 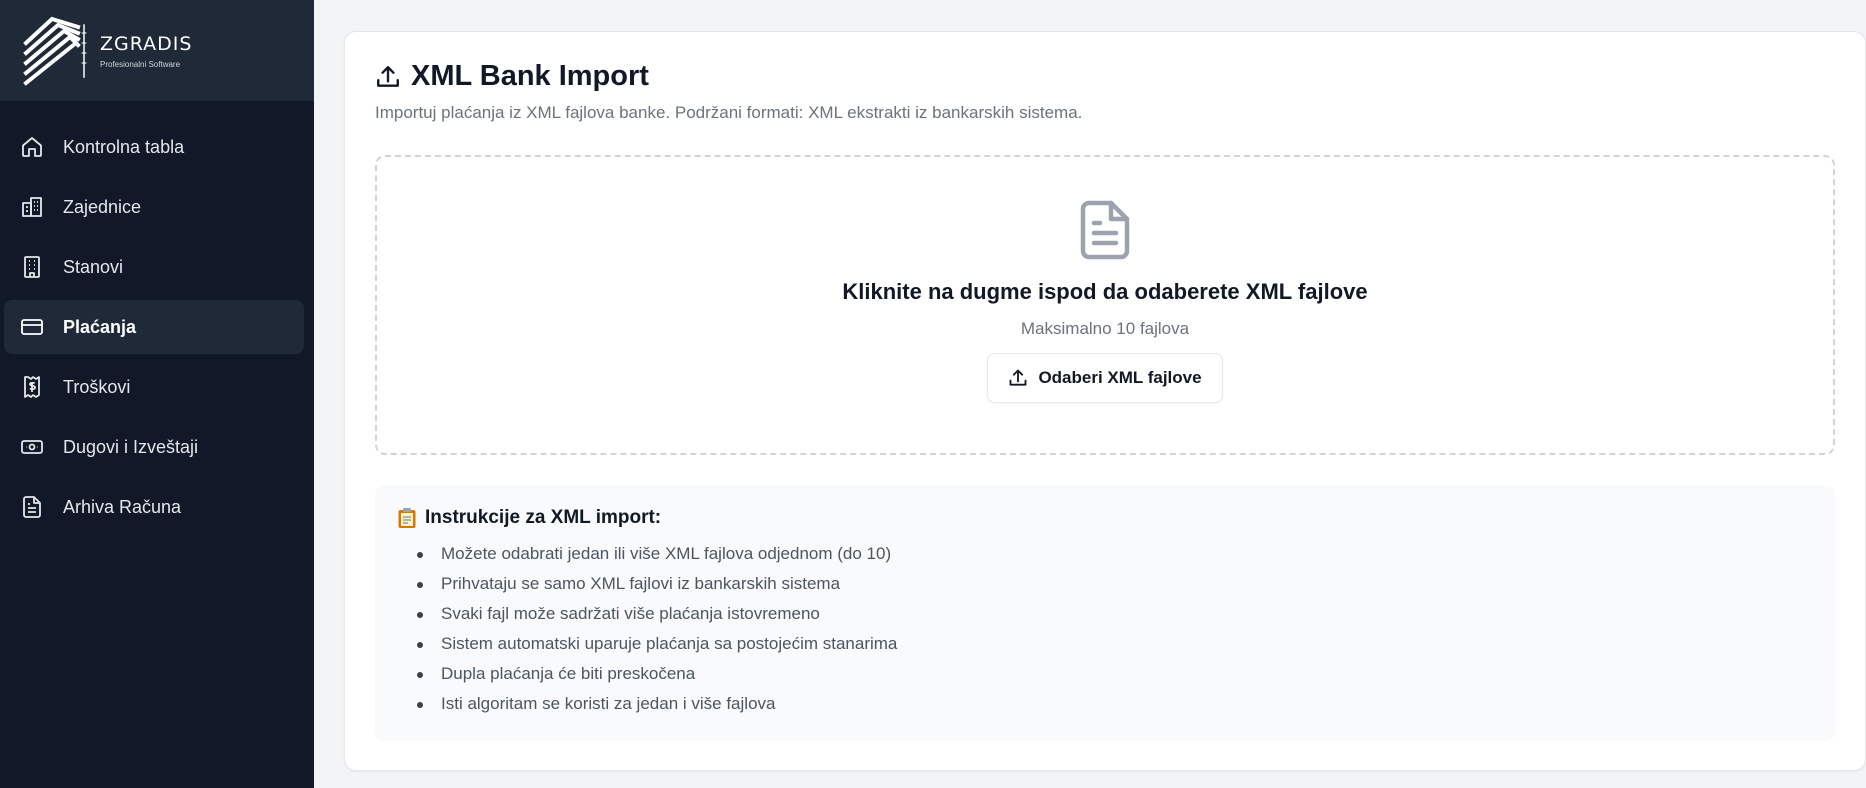 I want to click on sidebar-item-stanovi: Stanovi, so click(x=154, y=267).